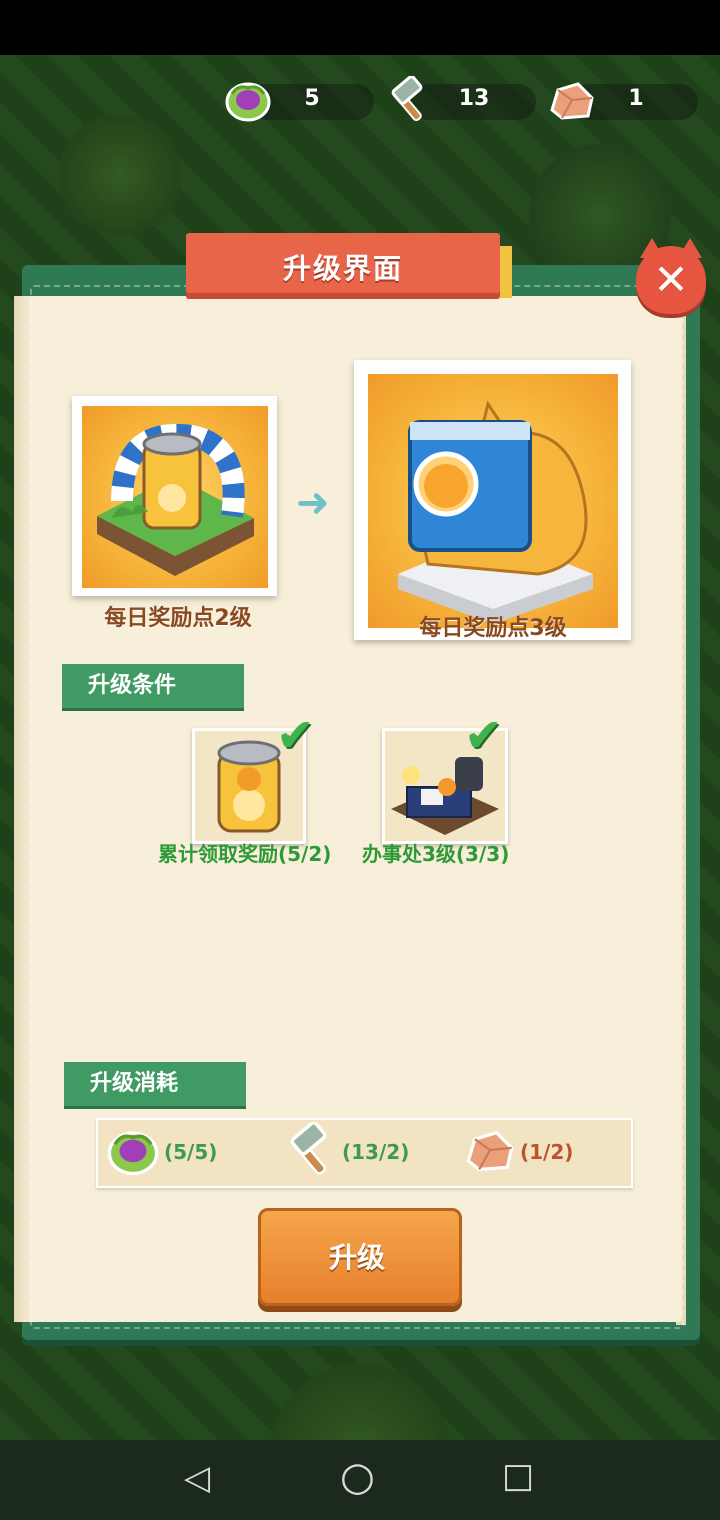 The image size is (720, 1520). I want to click on section-tag-cost: 升级消耗, so click(155, 1084).